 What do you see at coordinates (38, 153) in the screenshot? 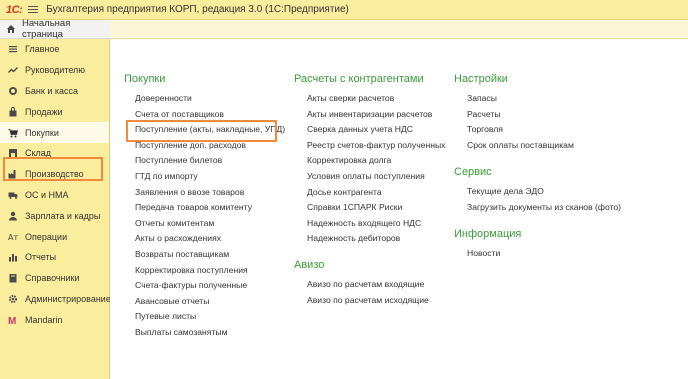
I see `sidebar-item-label: Склад` at bounding box center [38, 153].